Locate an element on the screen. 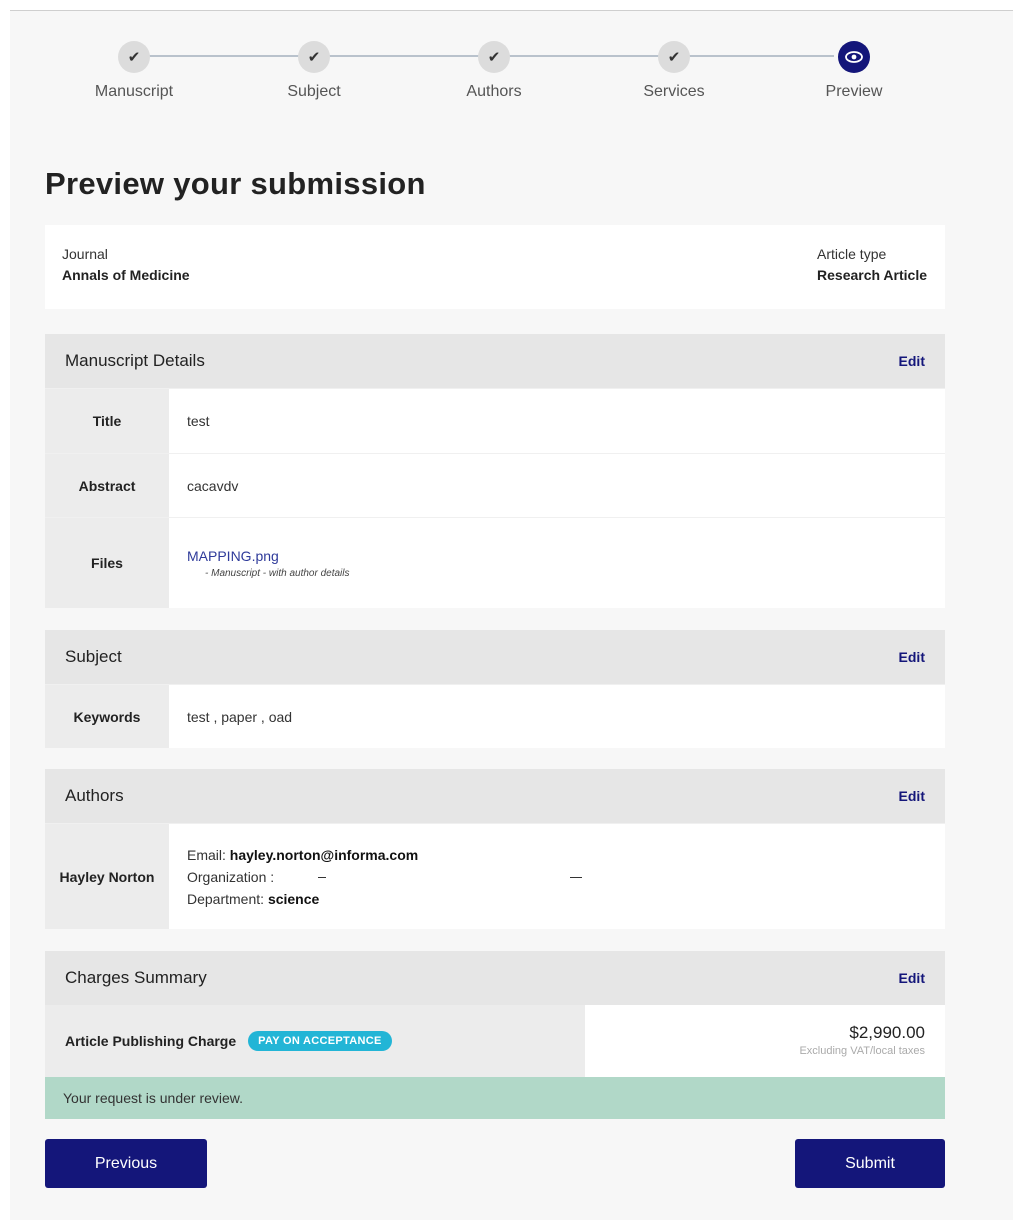 Image resolution: width=1015 pixels, height=1222 pixels. edit-charges-link: Edit is located at coordinates (912, 978).